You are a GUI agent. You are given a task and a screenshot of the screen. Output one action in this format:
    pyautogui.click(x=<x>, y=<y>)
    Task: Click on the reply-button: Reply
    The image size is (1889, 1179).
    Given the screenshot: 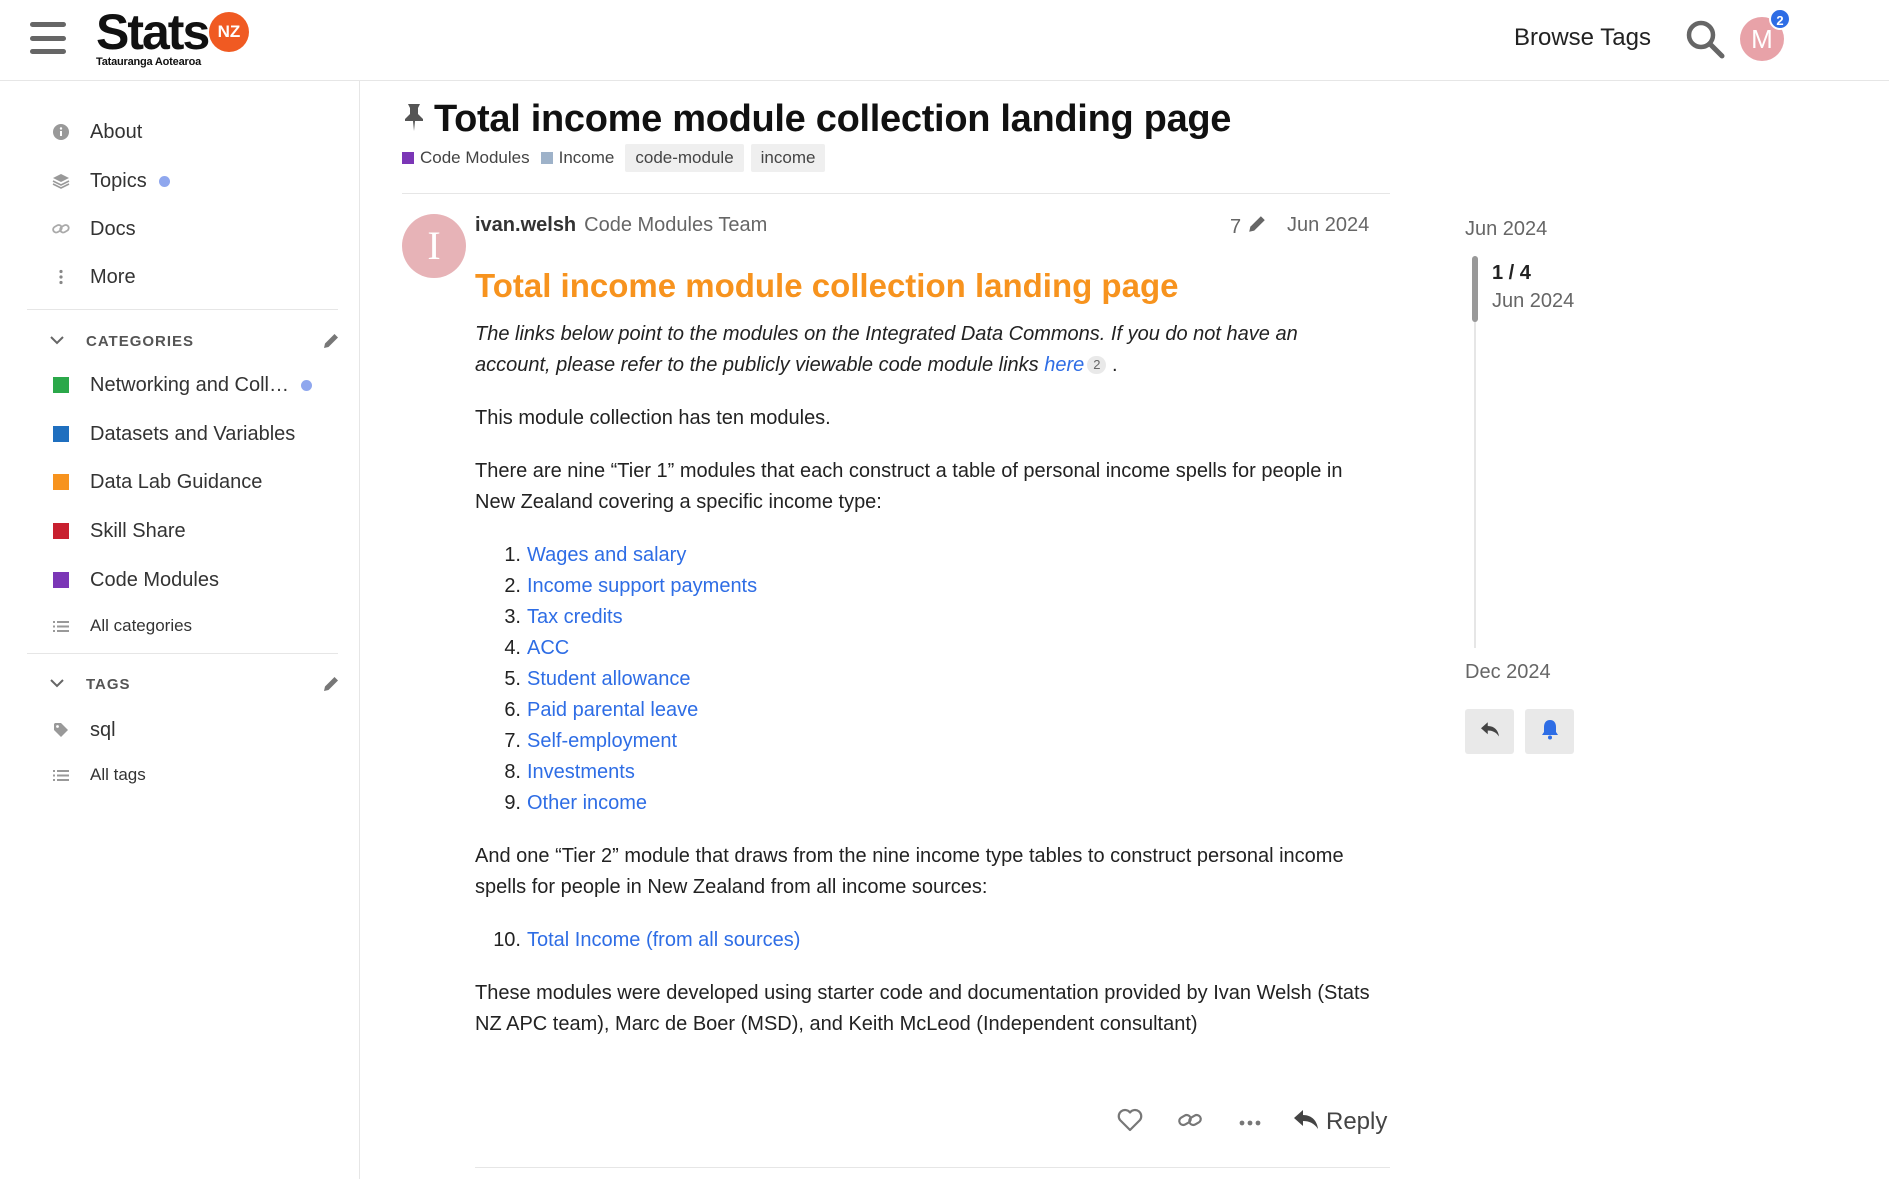 What is the action you would take?
    pyautogui.click(x=1339, y=1122)
    